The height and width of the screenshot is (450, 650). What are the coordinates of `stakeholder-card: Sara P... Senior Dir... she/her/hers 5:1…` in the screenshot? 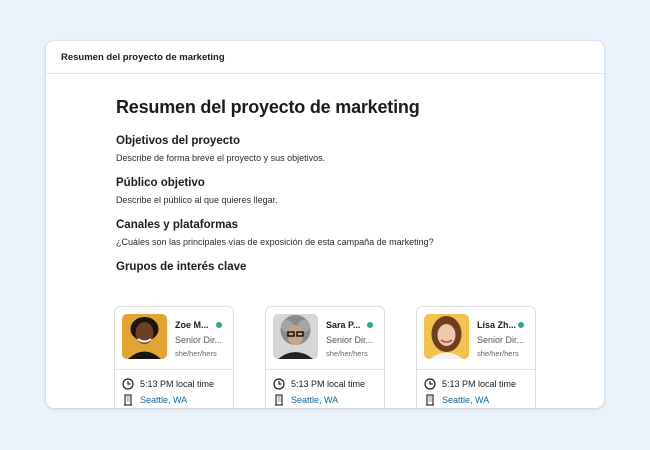 It's located at (325, 357).